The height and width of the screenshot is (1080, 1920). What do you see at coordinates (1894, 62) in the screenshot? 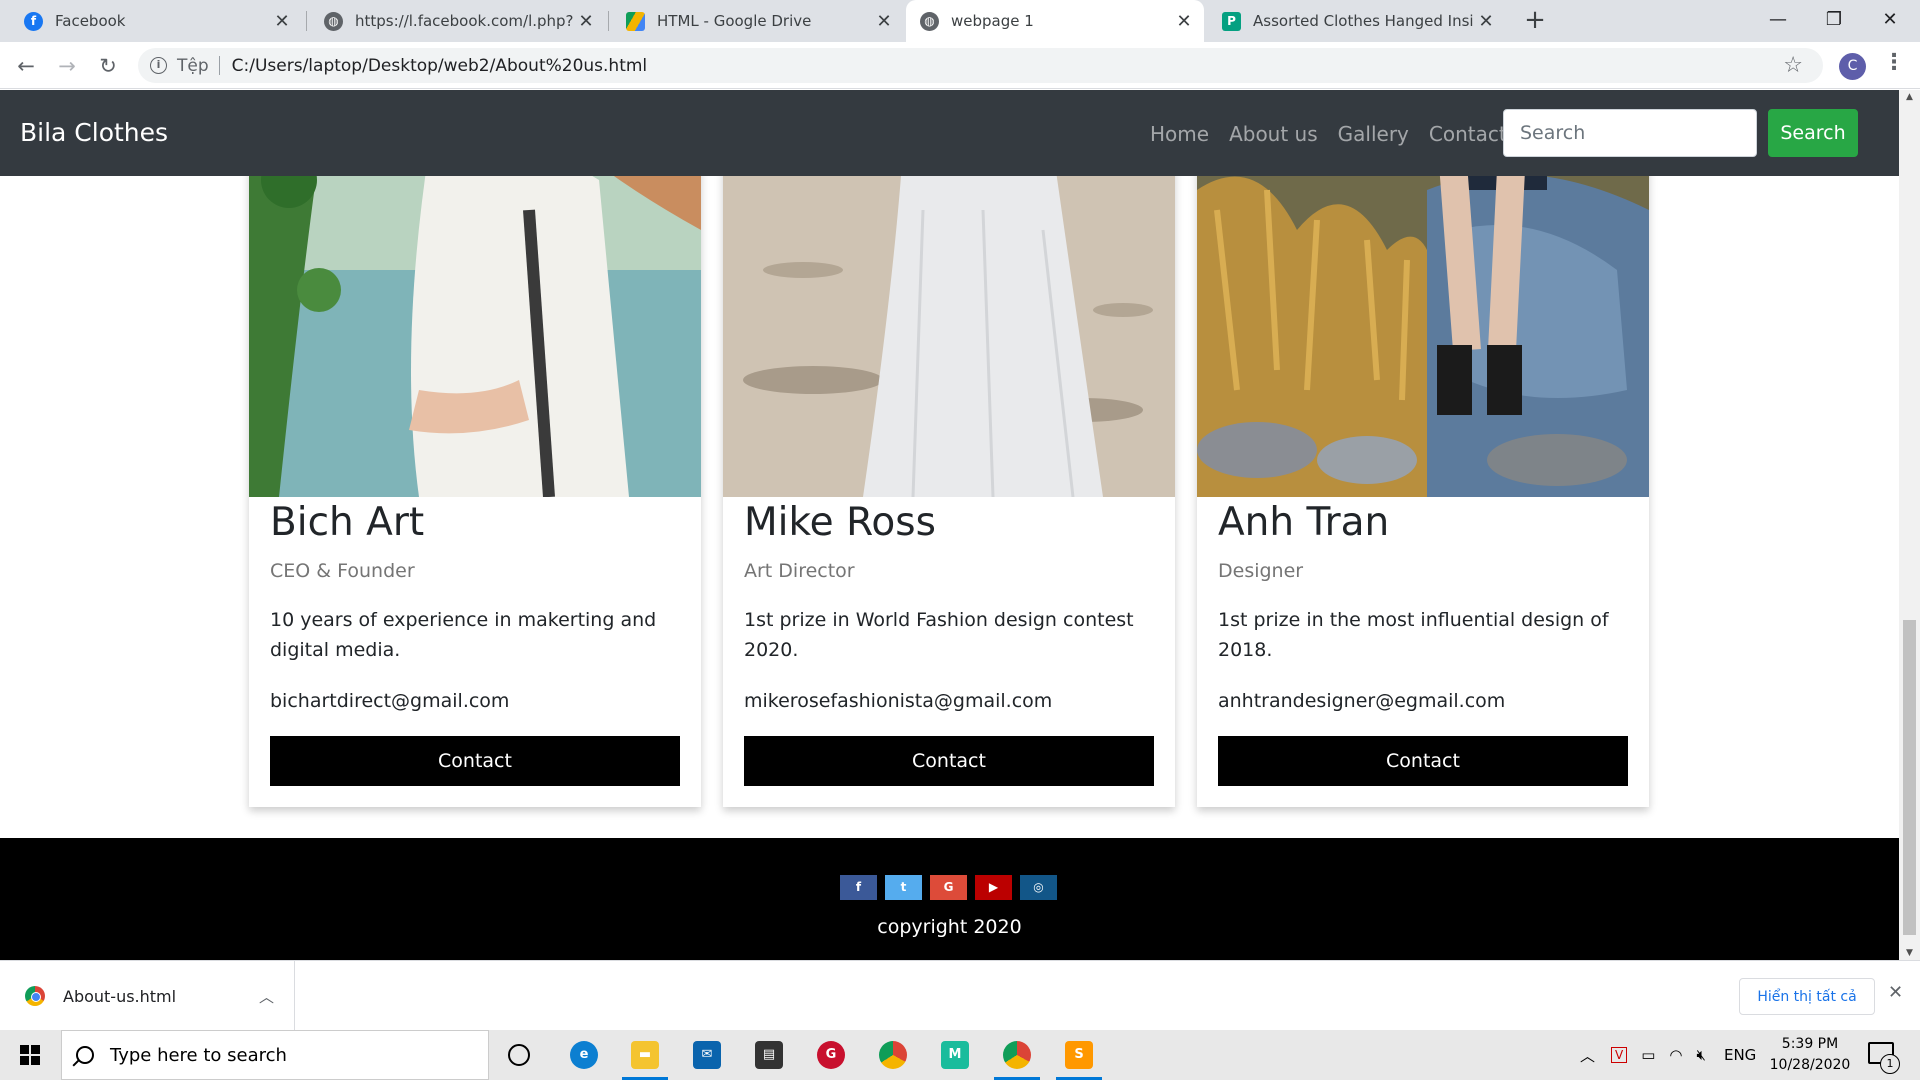
I see `browser-menu-icon: ⋮` at bounding box center [1894, 62].